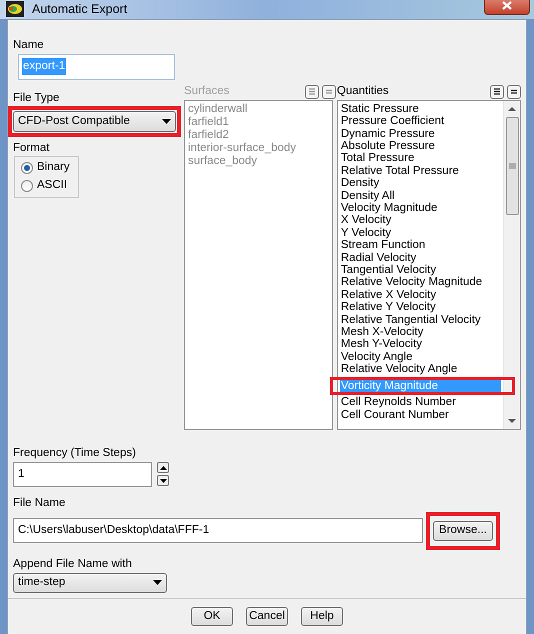 This screenshot has height=634, width=534. I want to click on list-item: Density All, so click(420, 196).